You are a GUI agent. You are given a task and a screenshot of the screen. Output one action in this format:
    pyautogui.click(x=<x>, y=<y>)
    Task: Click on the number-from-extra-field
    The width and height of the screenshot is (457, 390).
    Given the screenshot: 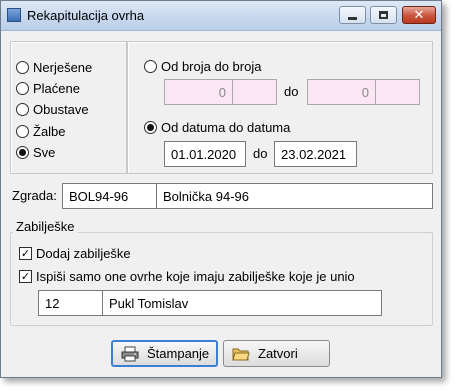 What is the action you would take?
    pyautogui.click(x=254, y=92)
    